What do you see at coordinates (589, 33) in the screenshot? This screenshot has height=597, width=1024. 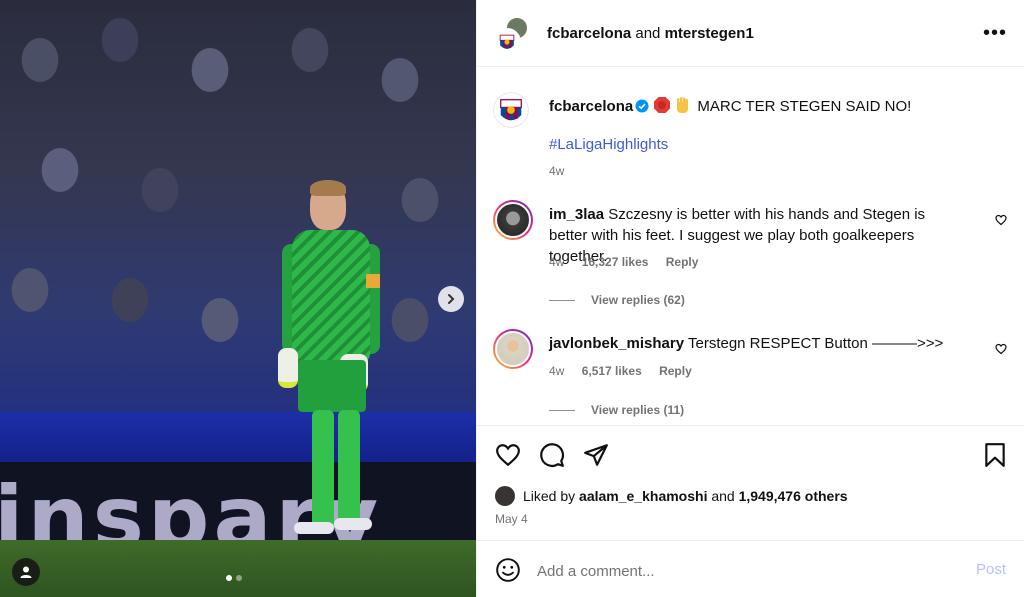 I see `header-user1: fcbarcelona` at bounding box center [589, 33].